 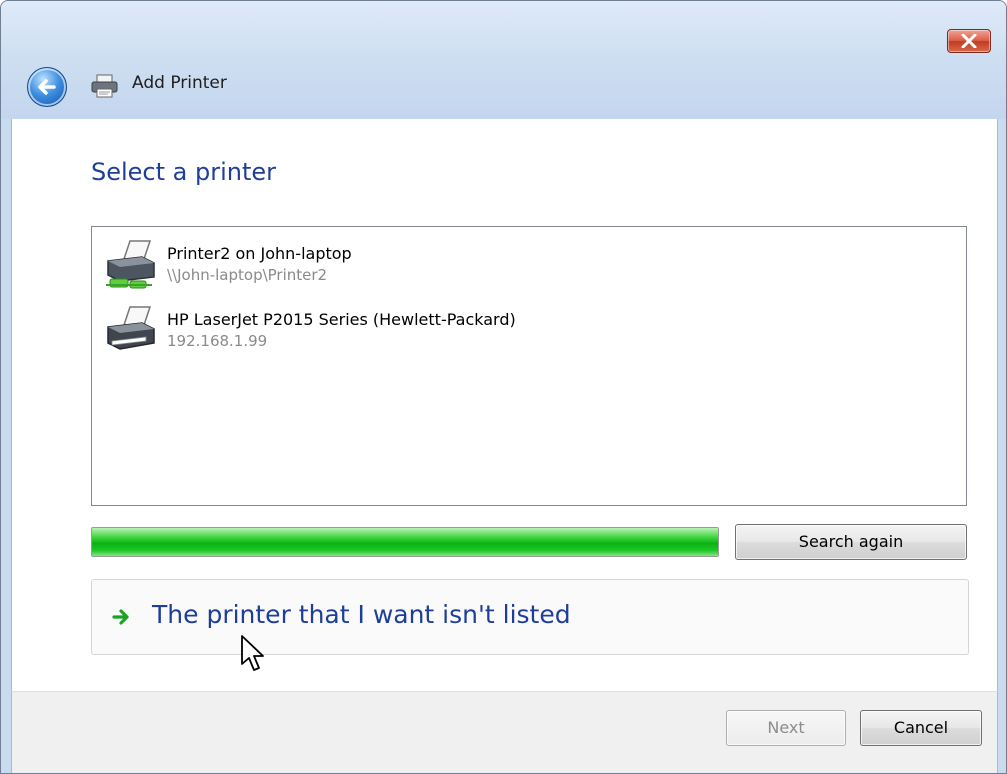 What do you see at coordinates (179, 83) in the screenshot?
I see `window-title: Add Printer` at bounding box center [179, 83].